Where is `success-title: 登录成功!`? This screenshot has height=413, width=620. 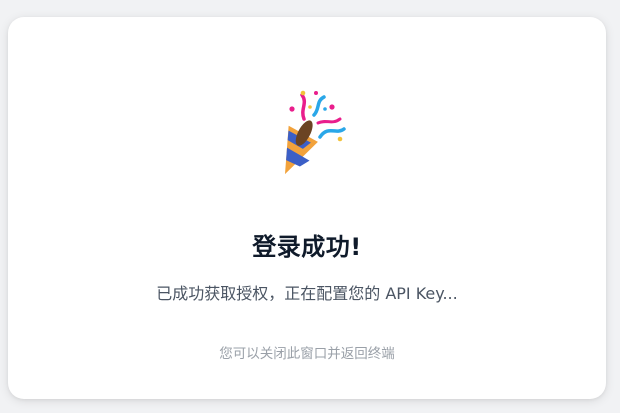 success-title: 登录成功! is located at coordinates (307, 247).